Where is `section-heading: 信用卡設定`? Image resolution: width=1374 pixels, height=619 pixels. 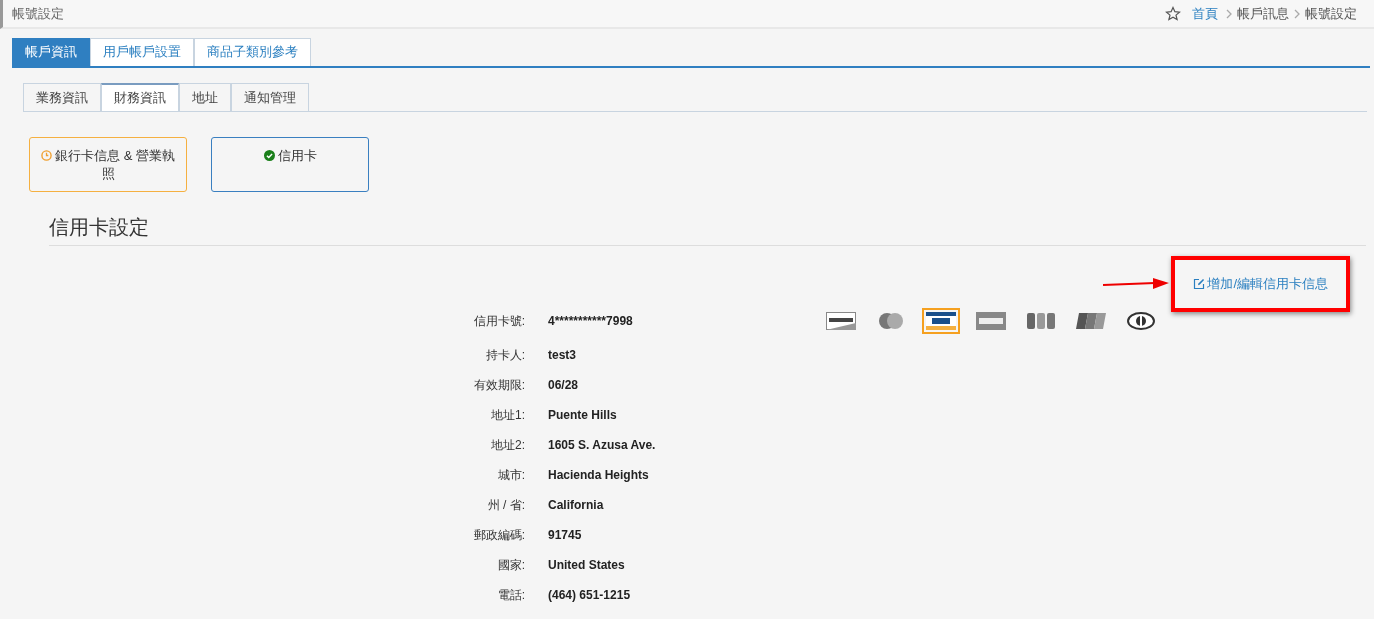 section-heading: 信用卡設定 is located at coordinates (707, 230).